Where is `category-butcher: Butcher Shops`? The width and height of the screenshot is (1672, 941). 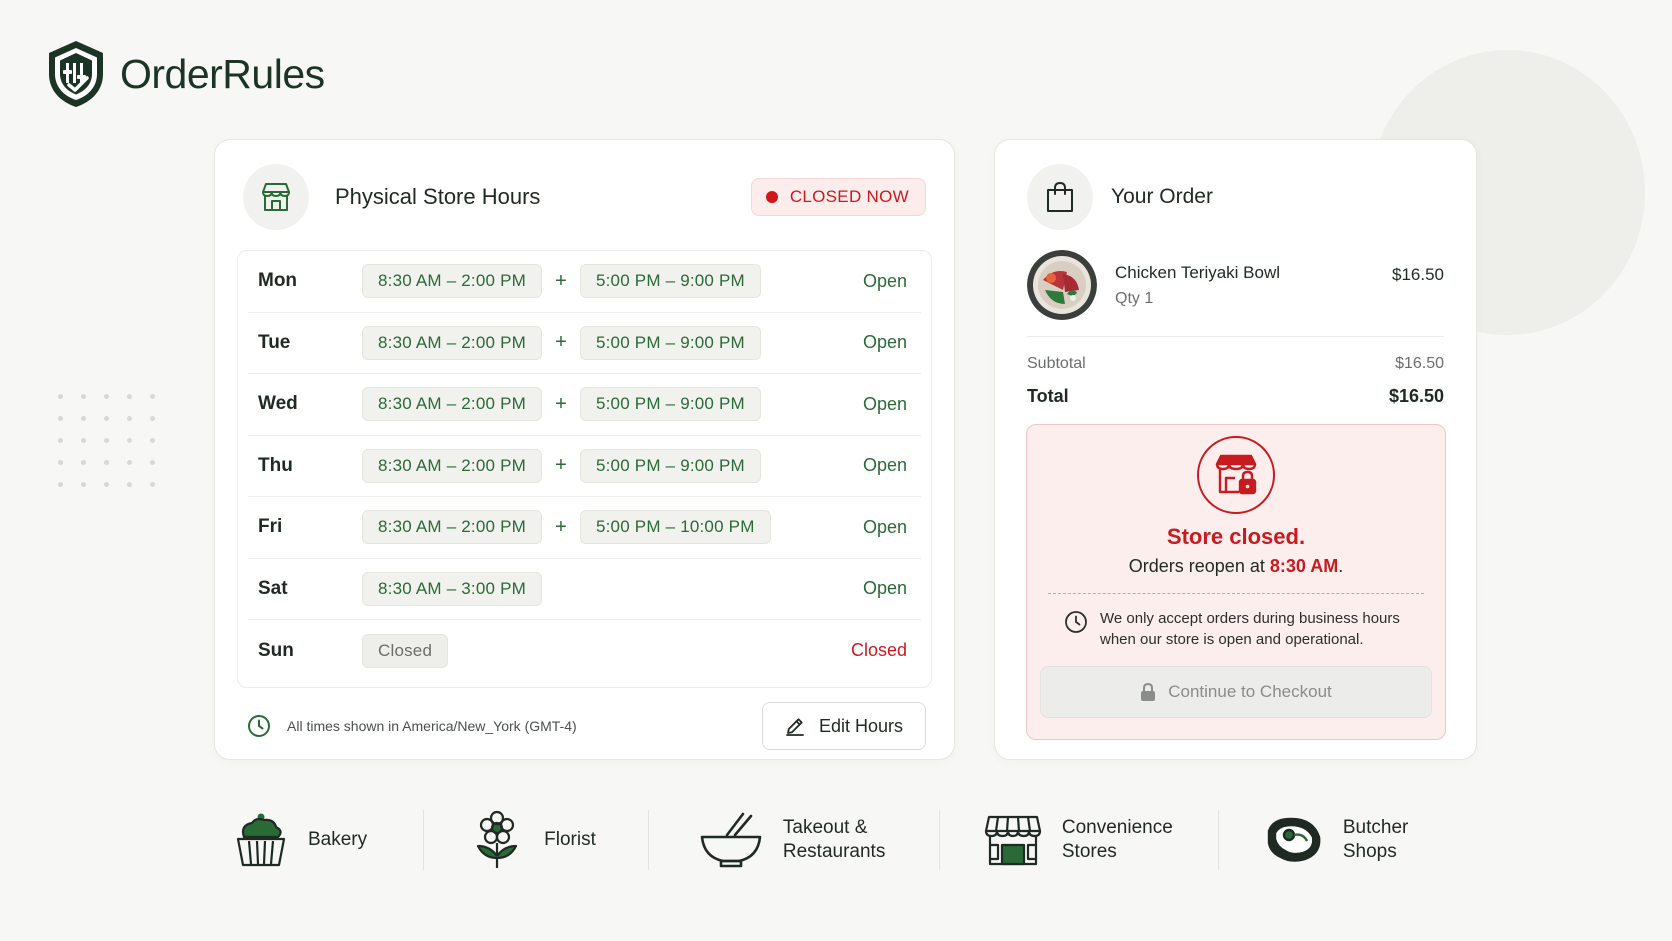 category-butcher: Butcher Shops is located at coordinates (1338, 840).